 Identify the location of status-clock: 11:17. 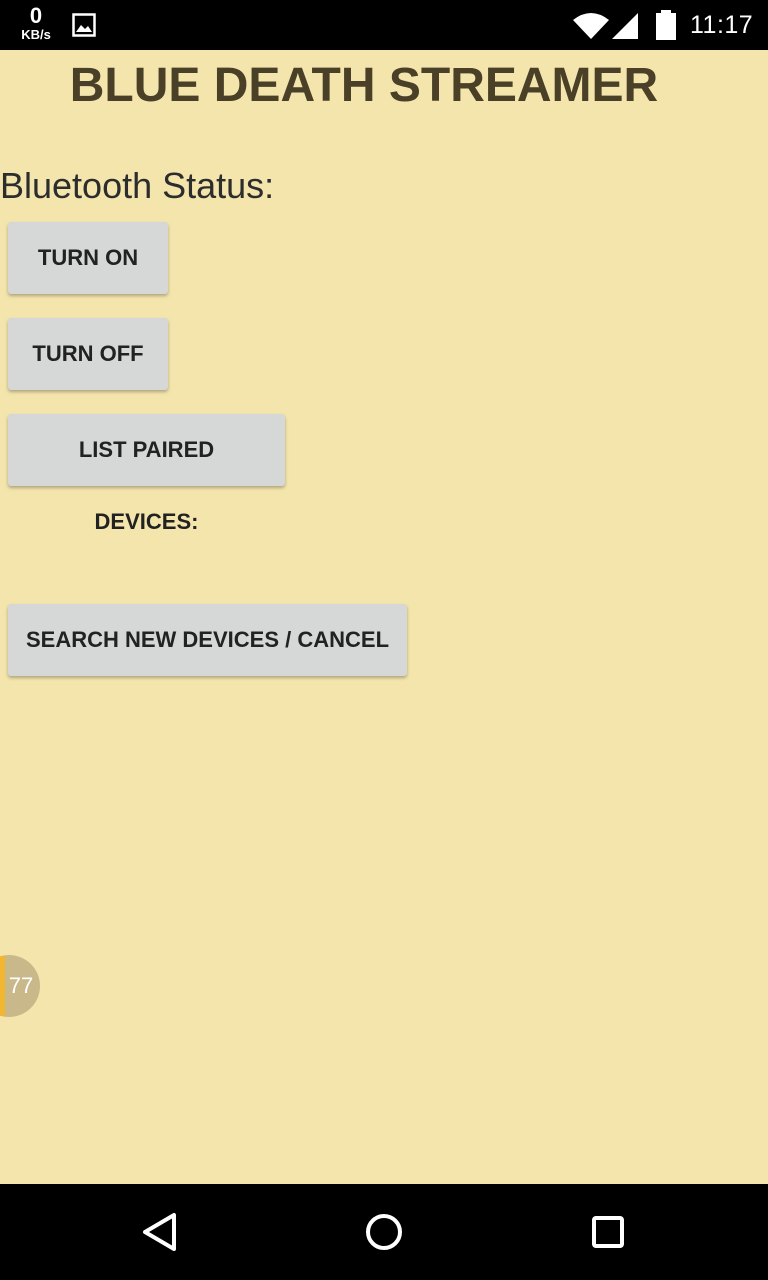
(722, 25).